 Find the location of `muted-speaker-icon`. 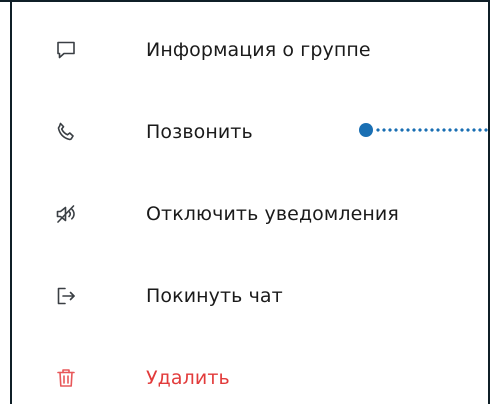

muted-speaker-icon is located at coordinates (66, 214).